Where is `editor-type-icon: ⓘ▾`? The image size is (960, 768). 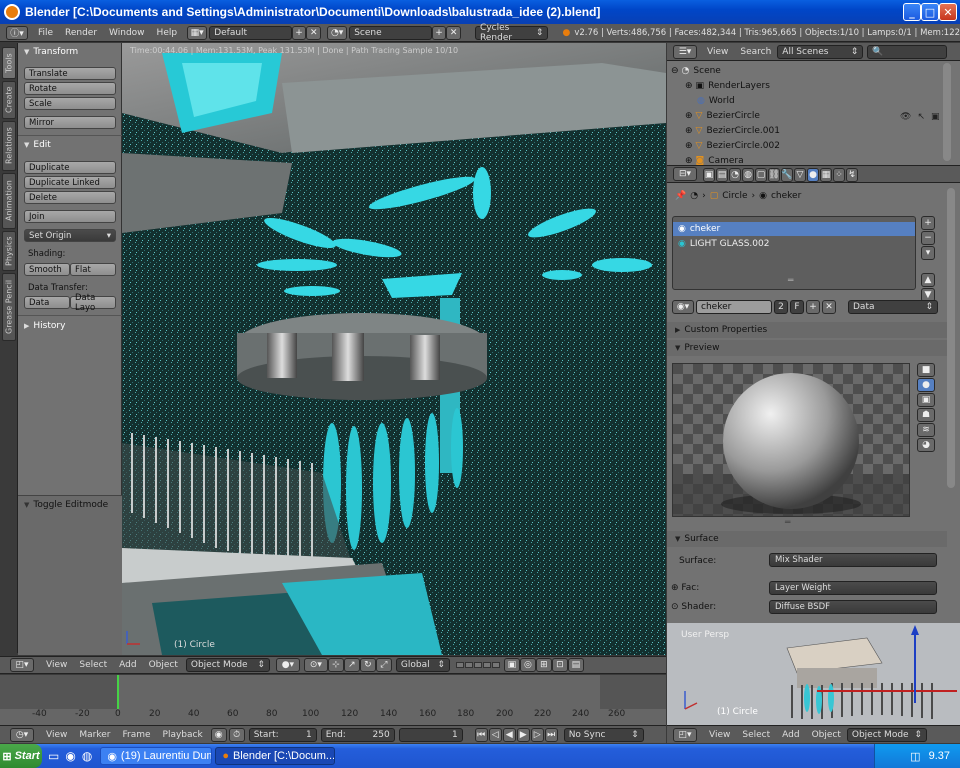 editor-type-icon: ⓘ▾ is located at coordinates (17, 32).